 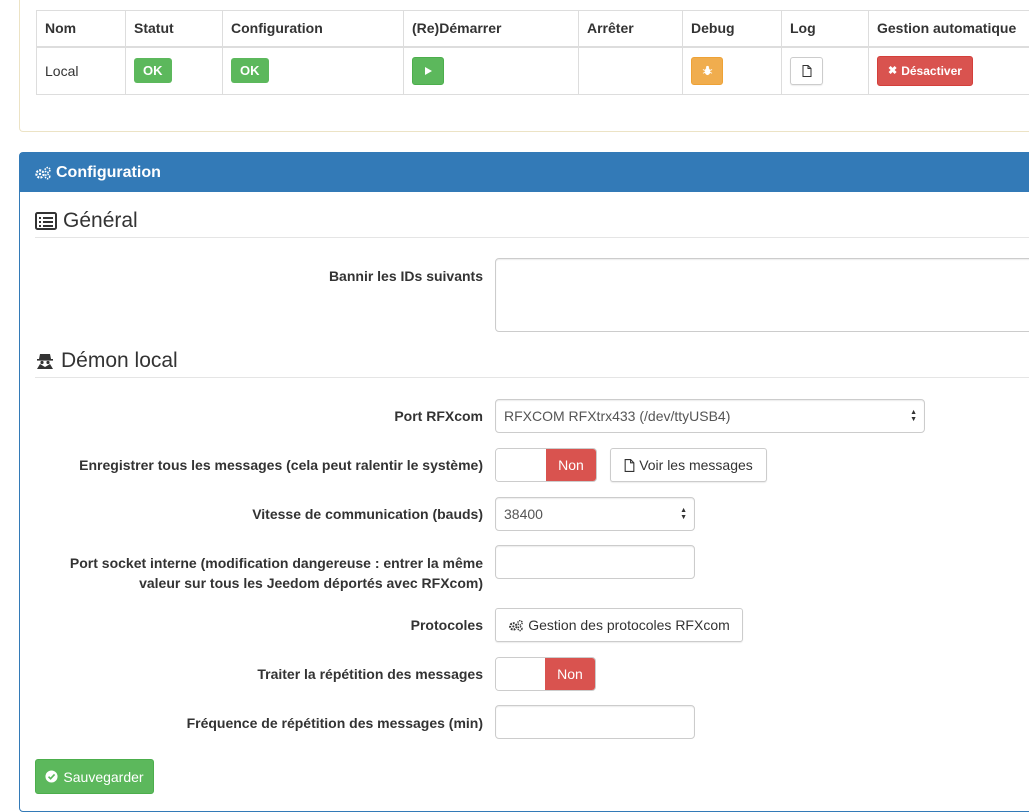 What do you see at coordinates (103, 777) in the screenshot?
I see `save-label: Sauvegarder` at bounding box center [103, 777].